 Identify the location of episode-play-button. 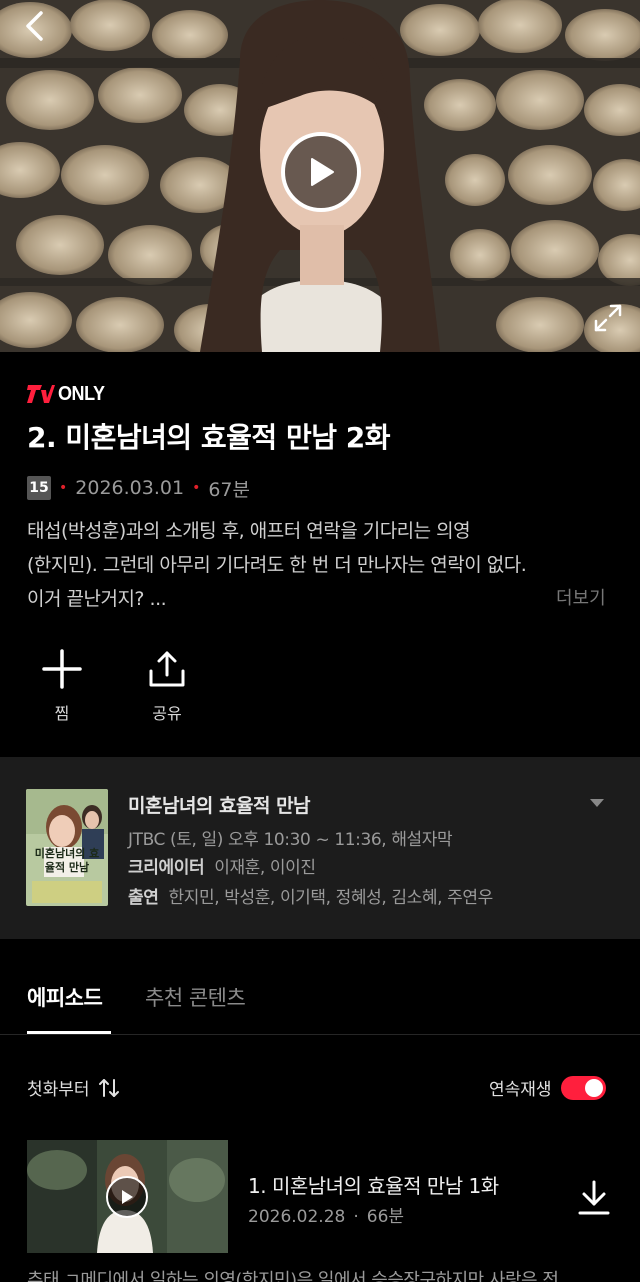
(127, 1197).